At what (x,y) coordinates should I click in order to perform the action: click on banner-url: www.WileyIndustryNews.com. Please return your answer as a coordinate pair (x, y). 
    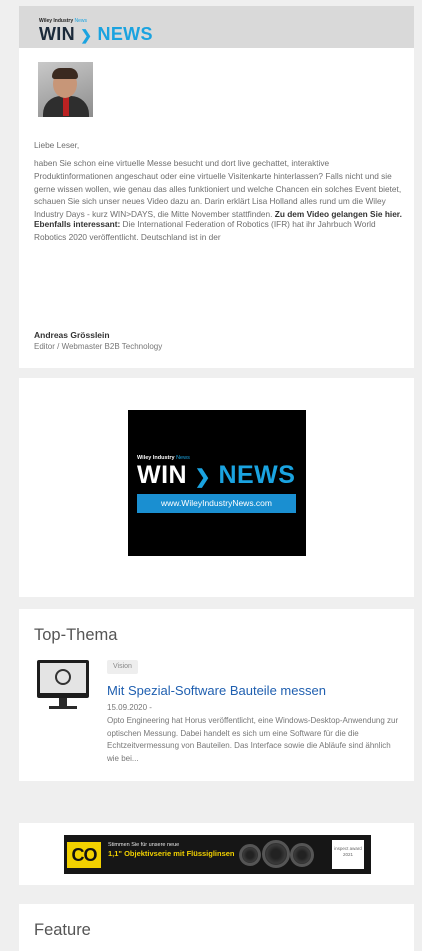
    Looking at the image, I should click on (216, 503).